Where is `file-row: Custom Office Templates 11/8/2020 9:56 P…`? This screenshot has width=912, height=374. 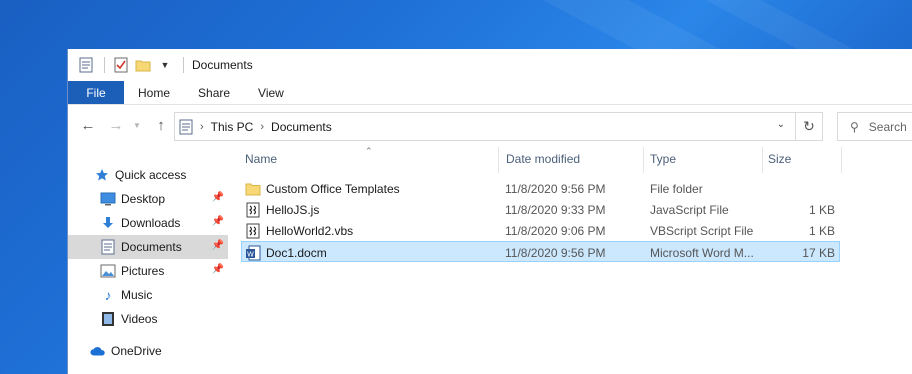 file-row: Custom Office Templates 11/8/2020 9:56 P… is located at coordinates (540, 188).